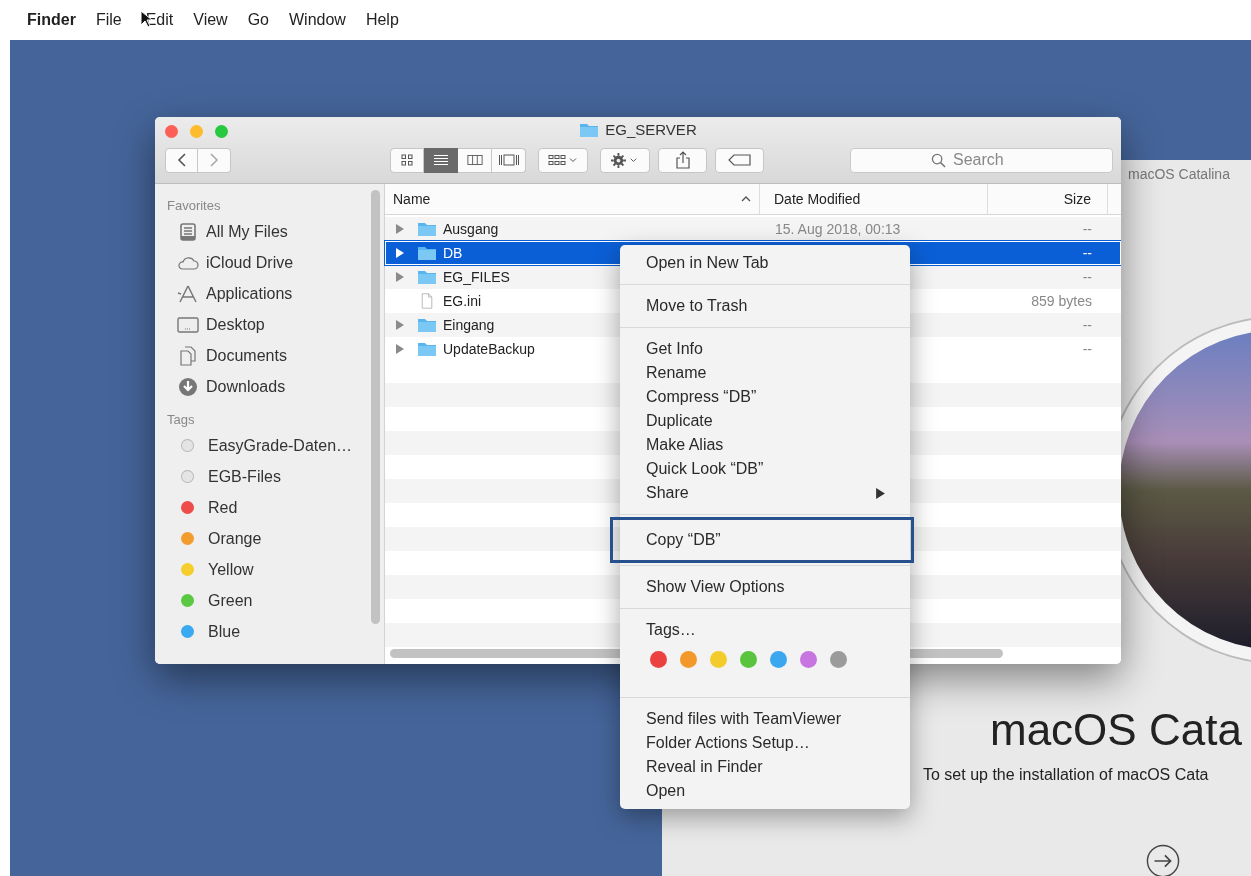 This screenshot has width=1251, height=876. Describe the element at coordinates (249, 293) in the screenshot. I see `sidebar-item: Applications` at that location.